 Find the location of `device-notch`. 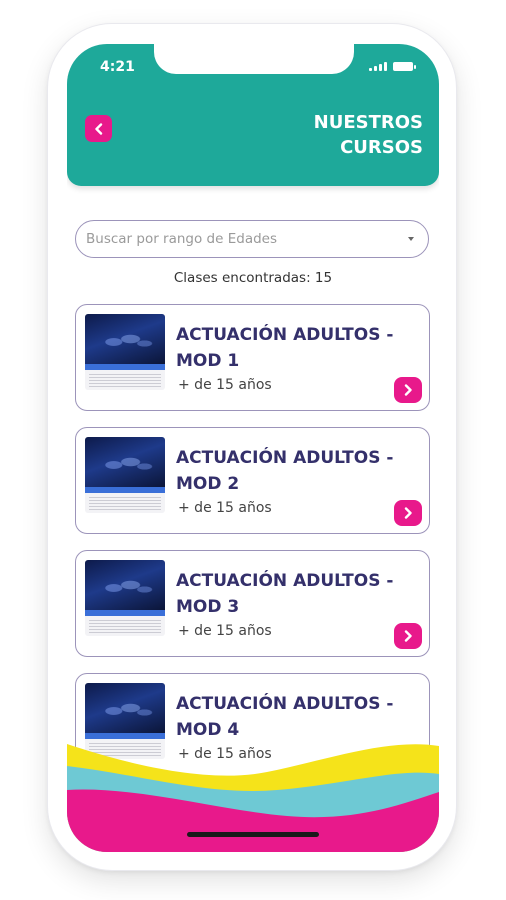

device-notch is located at coordinates (254, 59).